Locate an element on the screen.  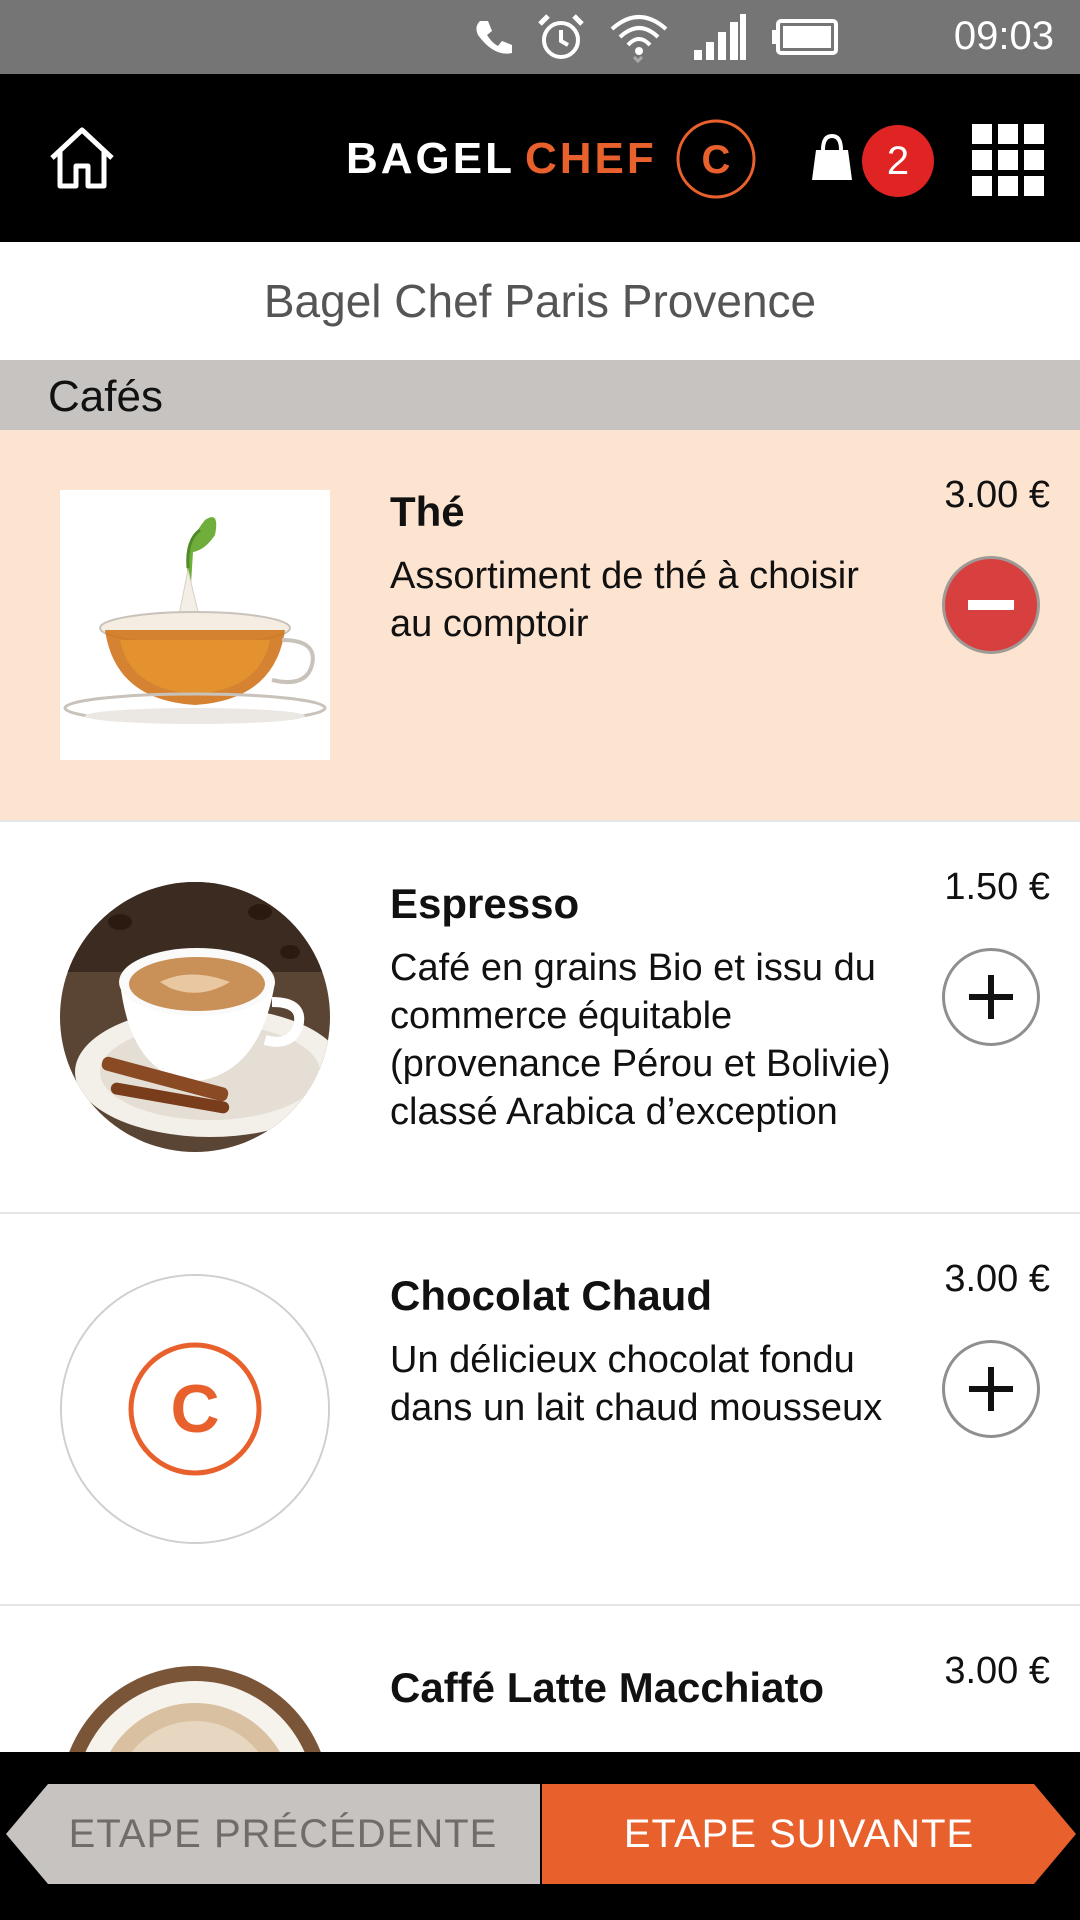
espresso-cup-image is located at coordinates (195, 1017).